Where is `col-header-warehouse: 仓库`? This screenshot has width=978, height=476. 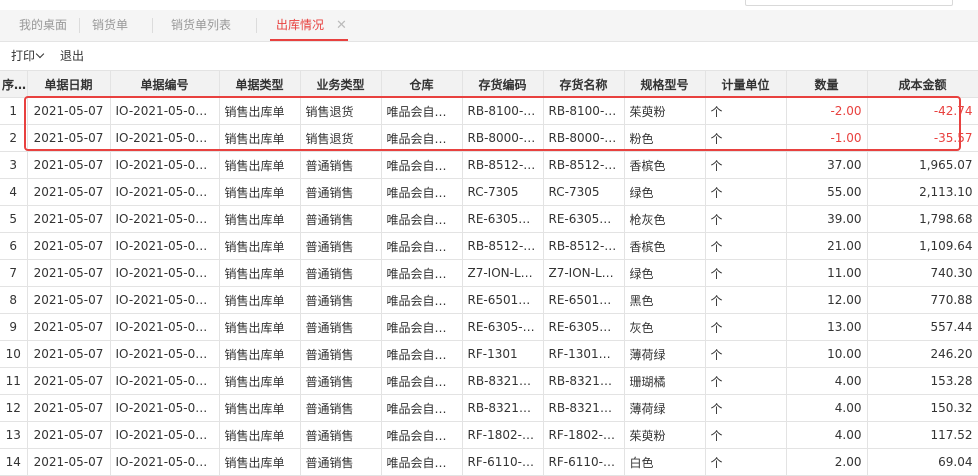
col-header-warehouse: 仓库 is located at coordinates (422, 84).